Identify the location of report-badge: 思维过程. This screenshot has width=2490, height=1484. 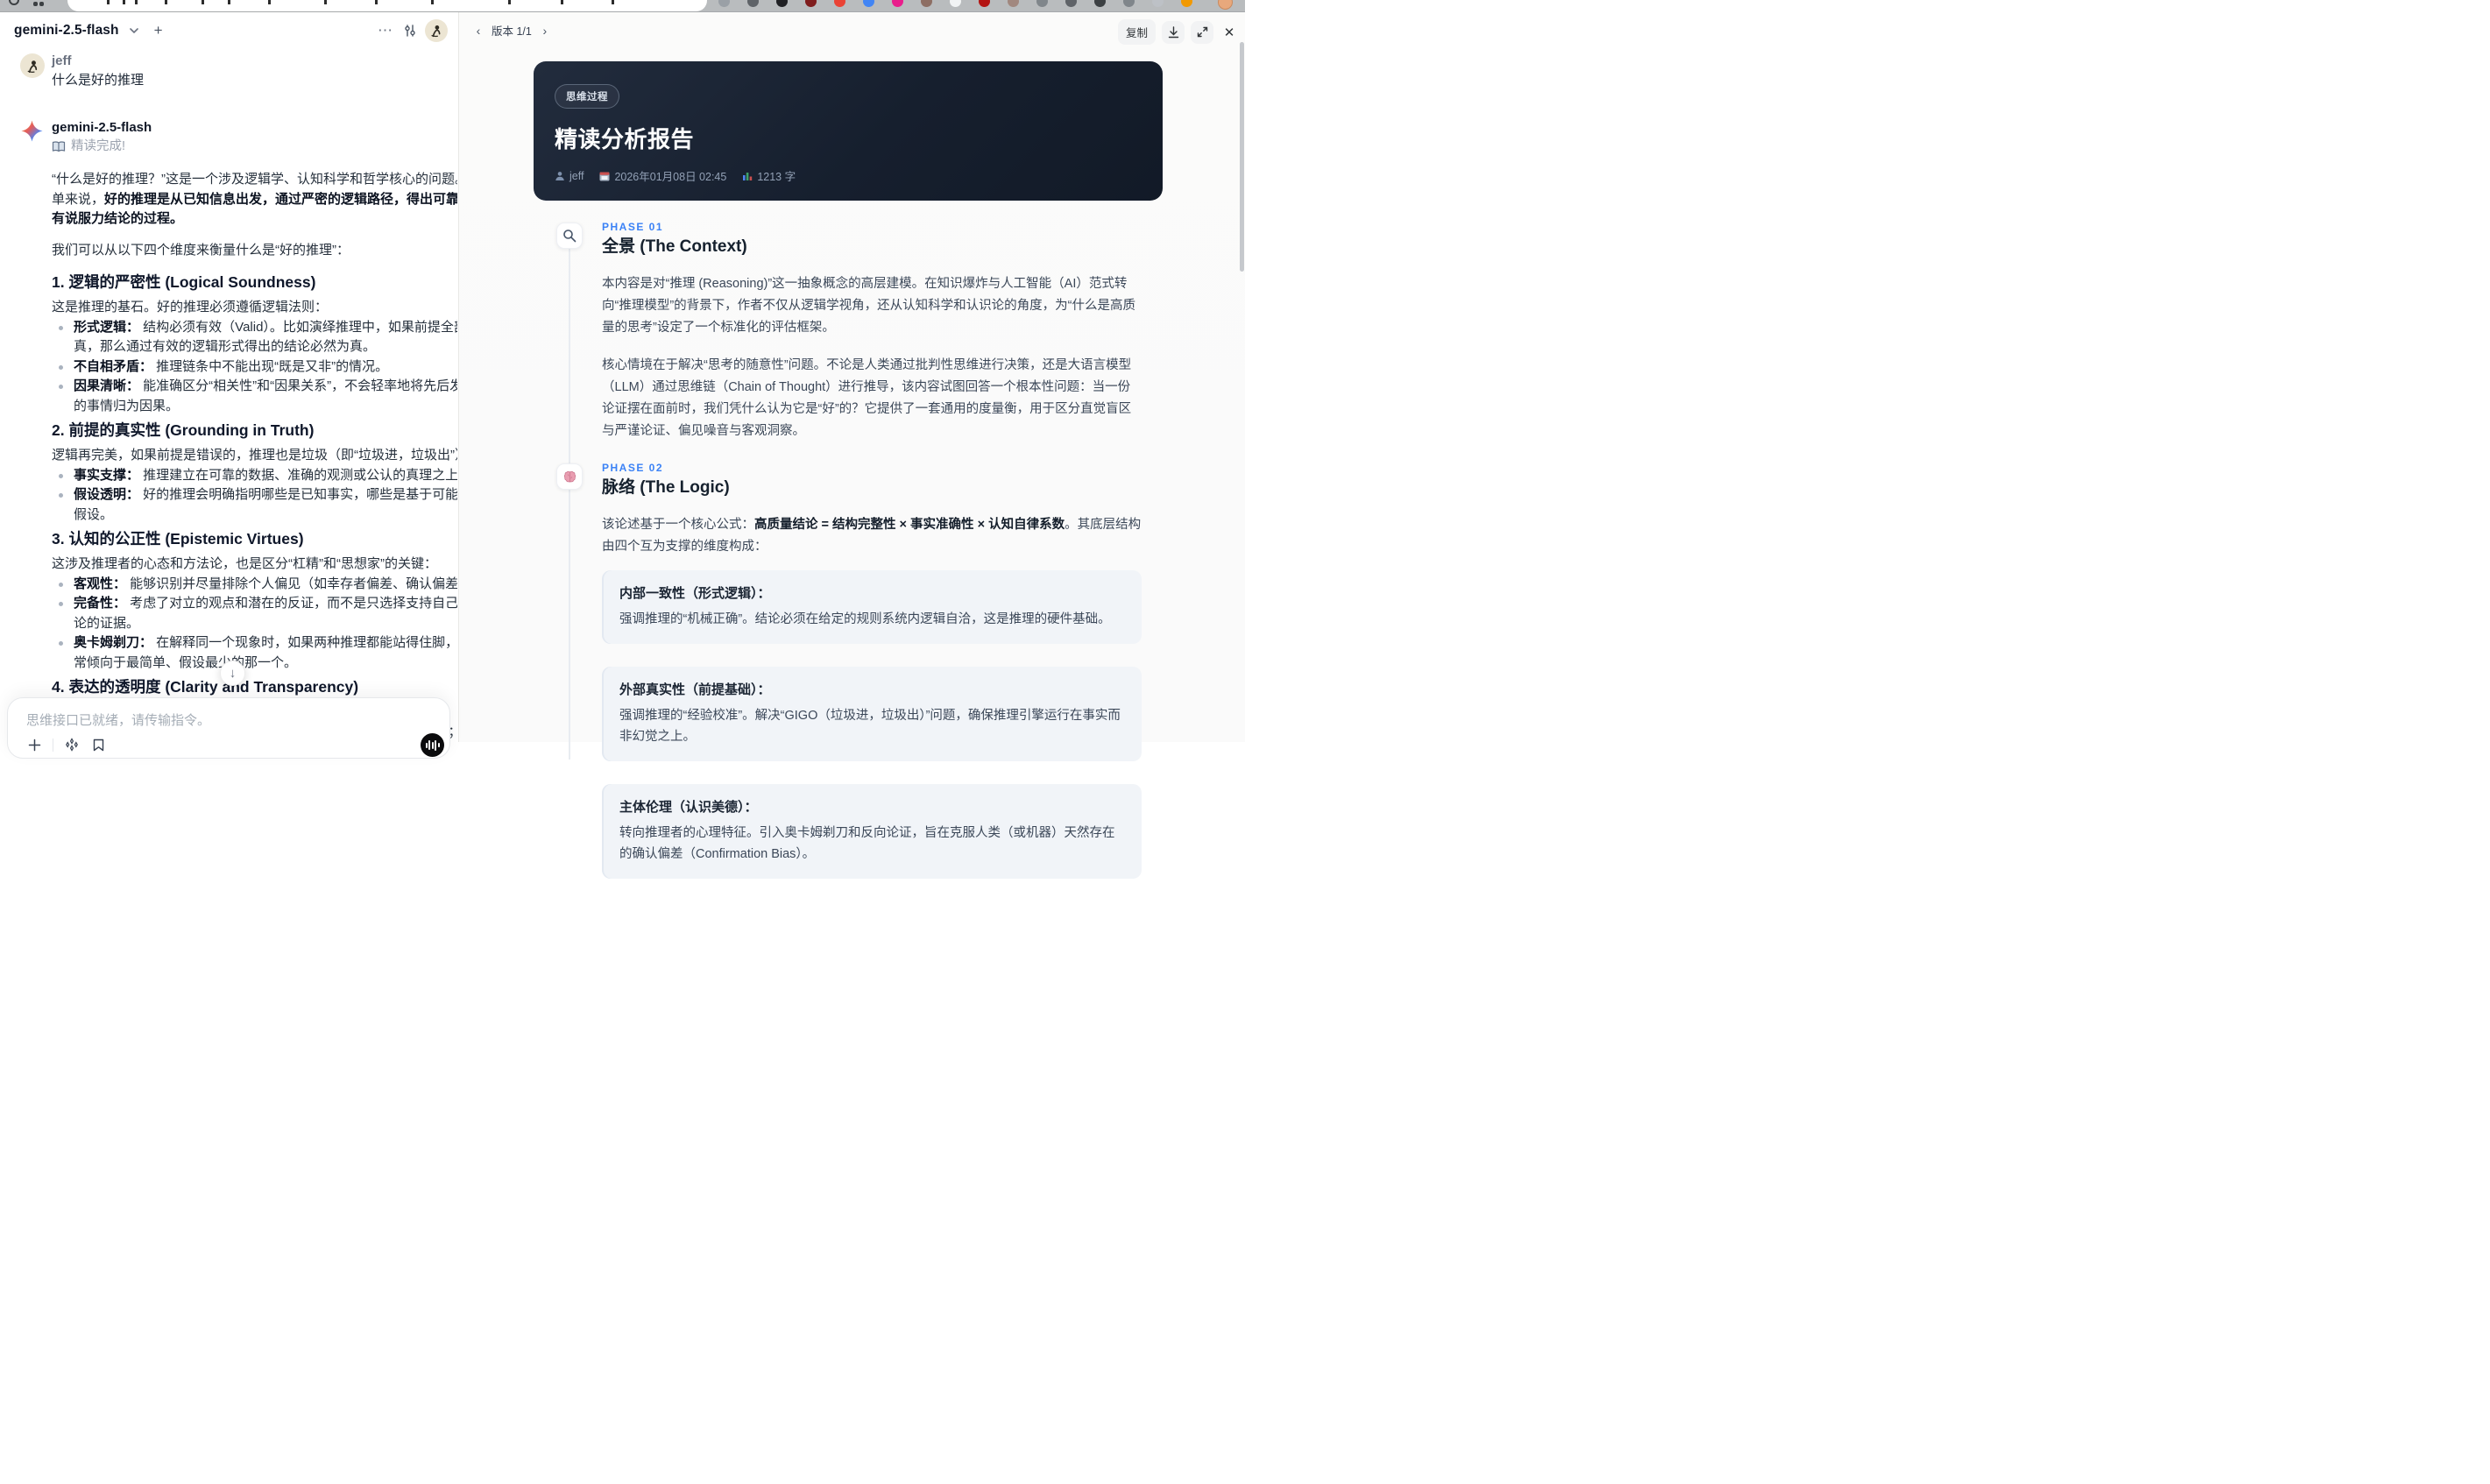
(587, 96).